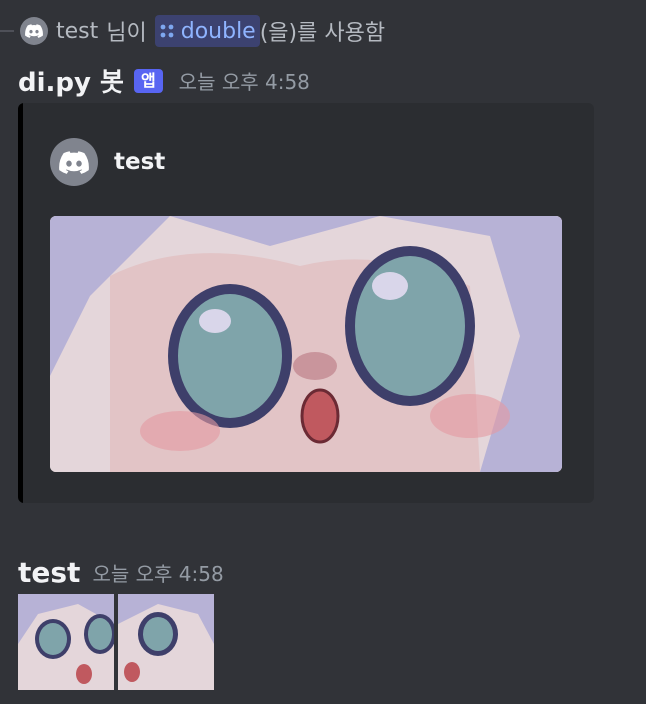 The image size is (646, 704). I want to click on message-header: test 오늘 오후 4:58, so click(121, 572).